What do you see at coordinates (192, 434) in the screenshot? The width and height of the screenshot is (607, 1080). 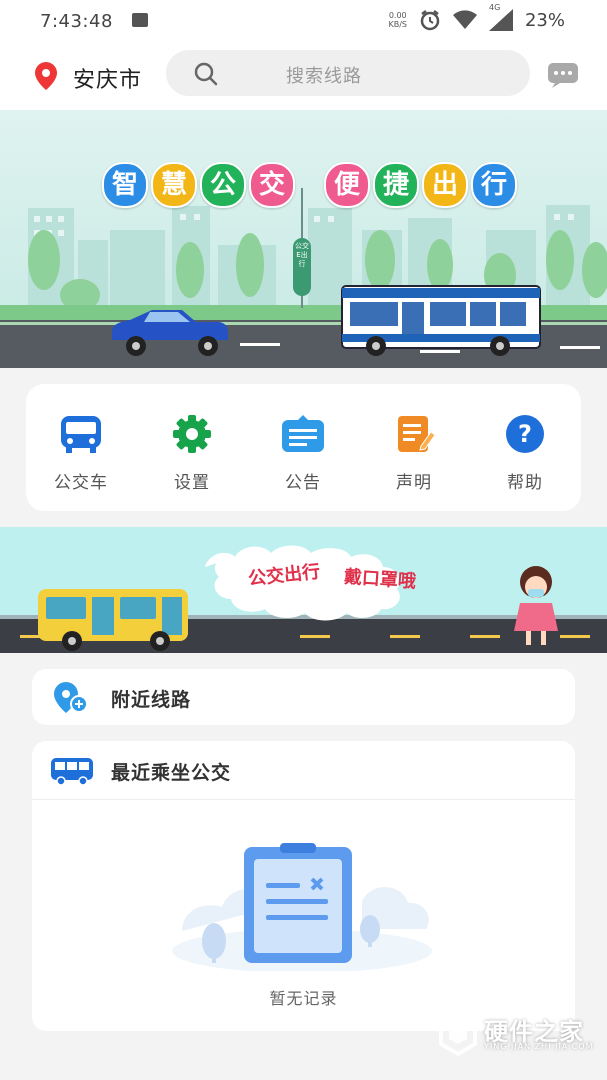 I see `gear-icon` at bounding box center [192, 434].